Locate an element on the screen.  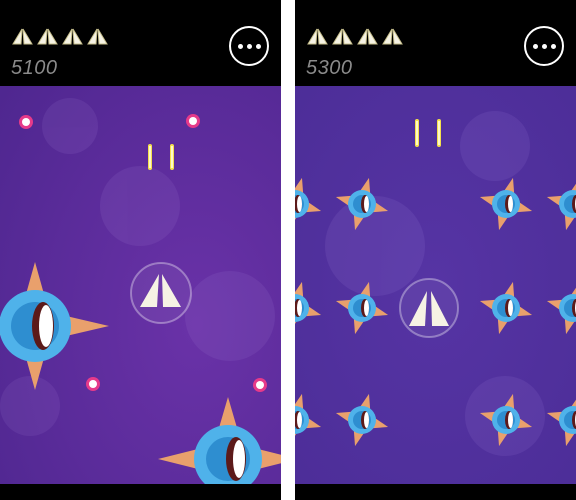
panel-divider is located at coordinates (288, 250).